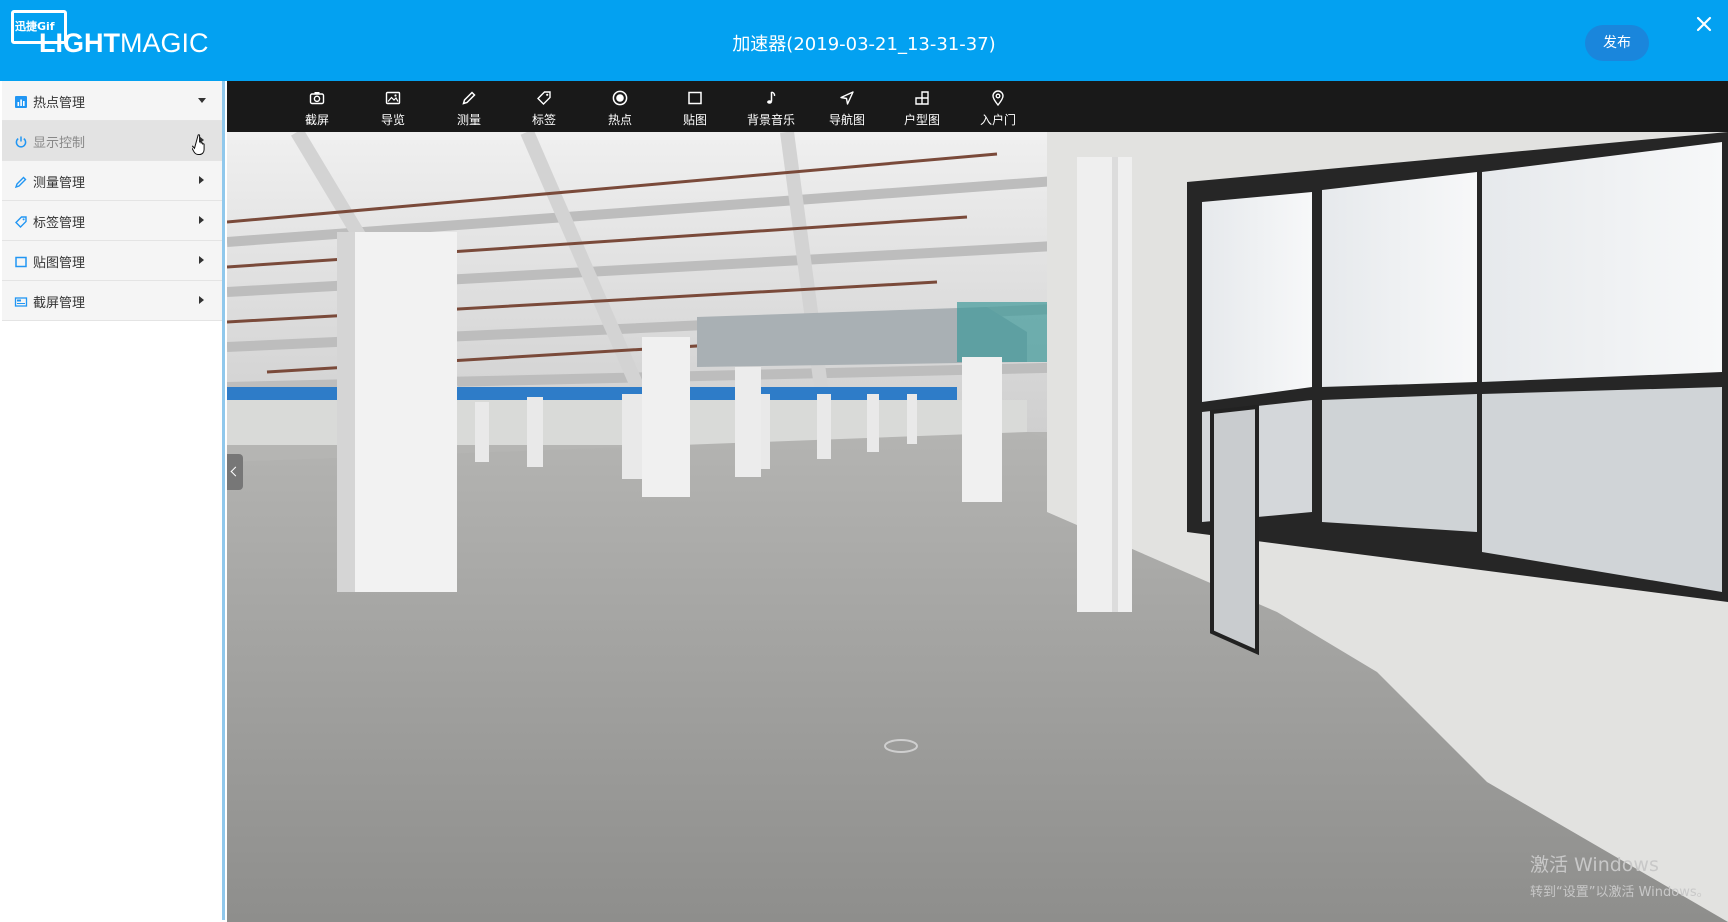  What do you see at coordinates (1704, 24) in the screenshot?
I see `close-icon` at bounding box center [1704, 24].